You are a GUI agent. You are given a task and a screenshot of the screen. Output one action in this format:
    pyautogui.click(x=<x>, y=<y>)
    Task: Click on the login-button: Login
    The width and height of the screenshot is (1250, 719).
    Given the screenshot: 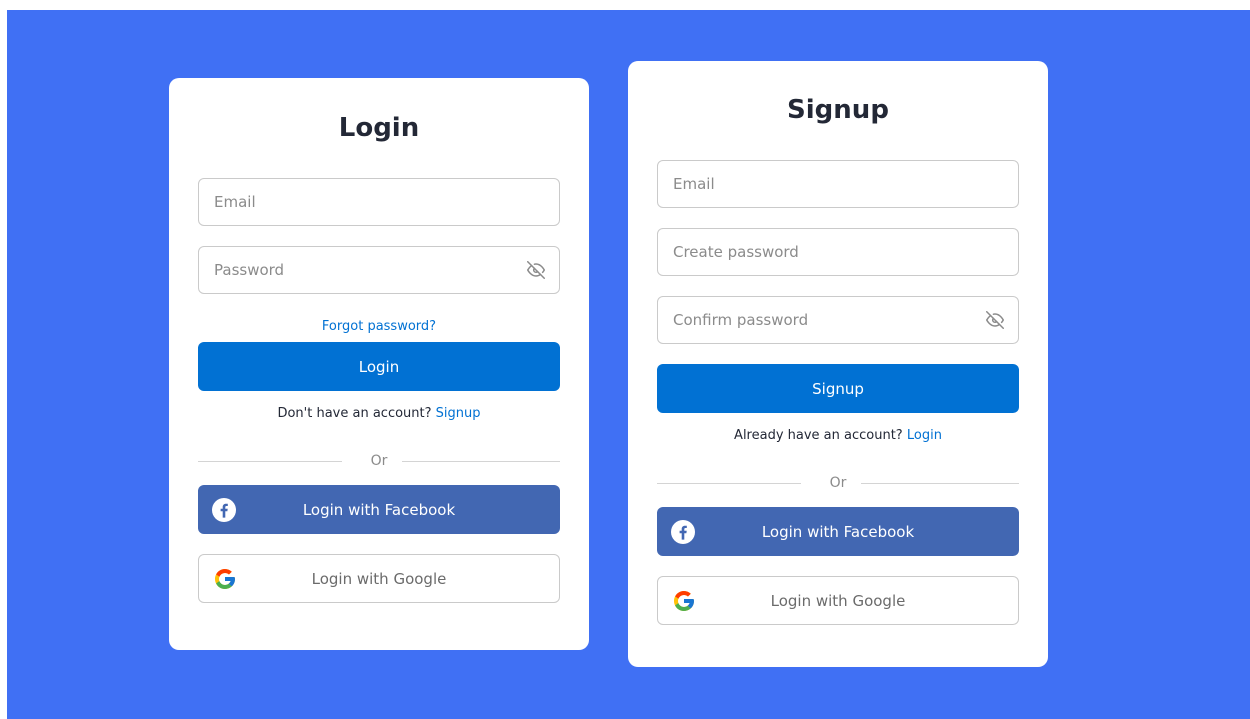 What is the action you would take?
    pyautogui.click(x=379, y=366)
    